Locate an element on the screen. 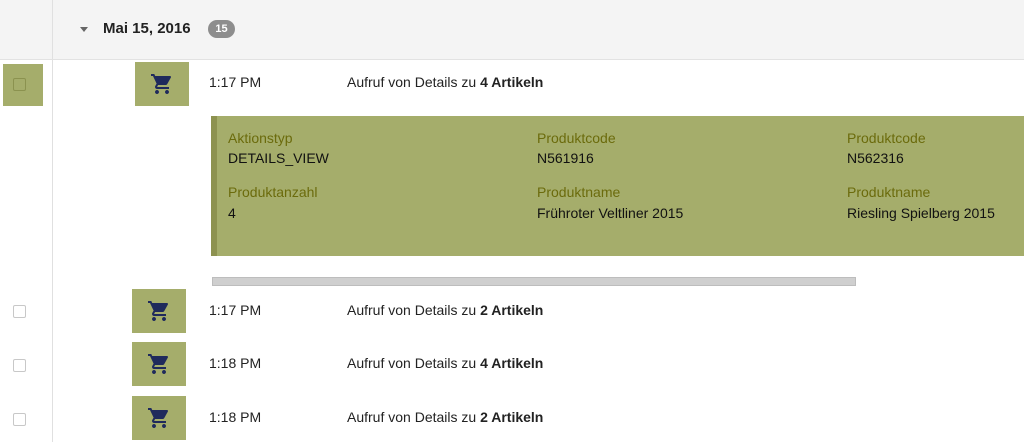 The image size is (1024, 442). product-code-value: N562316 is located at coordinates (875, 158).